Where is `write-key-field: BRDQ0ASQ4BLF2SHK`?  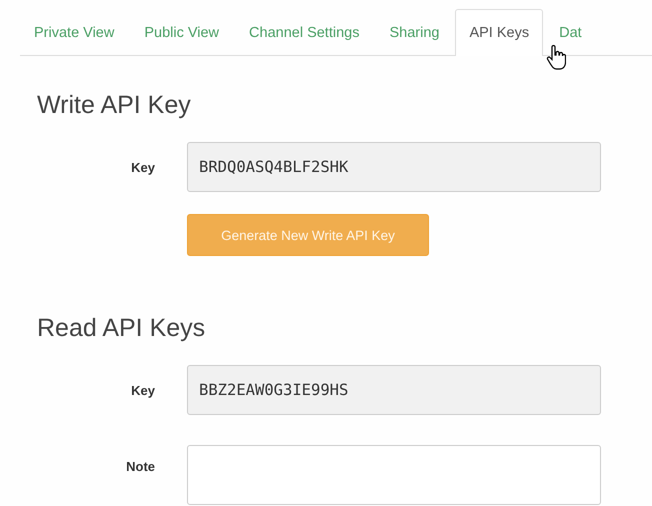
write-key-field: BRDQ0ASQ4BLF2SHK is located at coordinates (394, 167).